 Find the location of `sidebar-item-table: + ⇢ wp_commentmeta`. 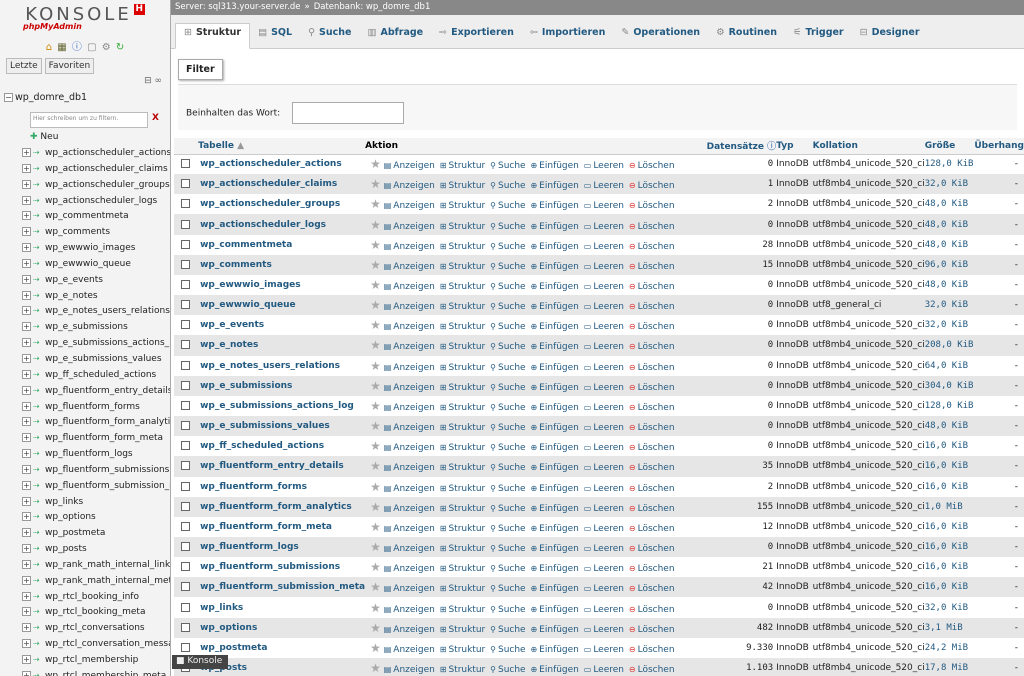

sidebar-item-table: + ⇢ wp_commentmeta is located at coordinates (85, 217).